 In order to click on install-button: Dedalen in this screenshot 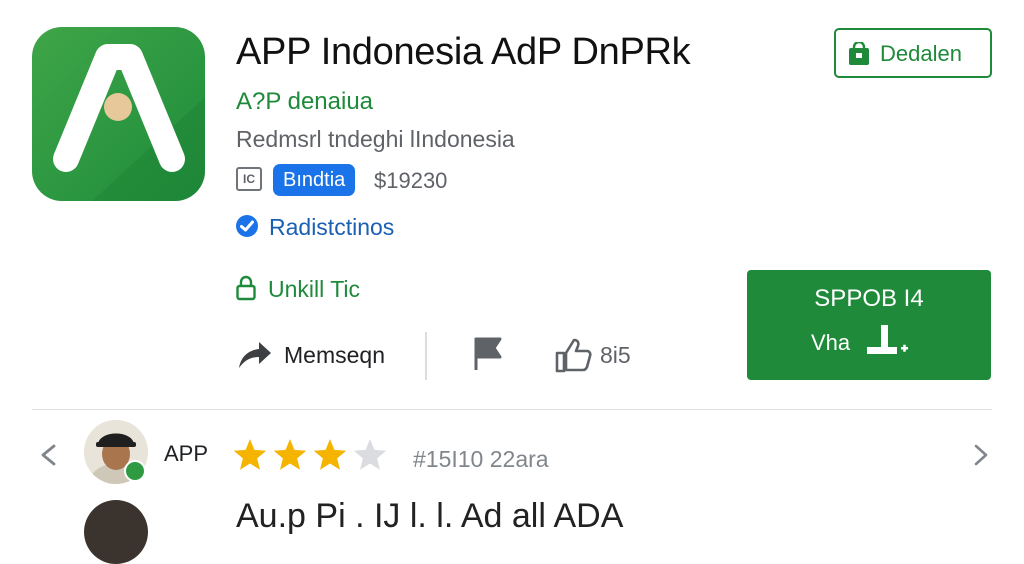, I will do `click(913, 53)`.